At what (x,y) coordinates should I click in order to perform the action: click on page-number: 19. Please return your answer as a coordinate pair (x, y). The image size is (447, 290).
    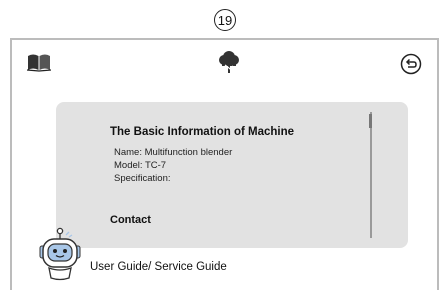
    Looking at the image, I should click on (225, 20).